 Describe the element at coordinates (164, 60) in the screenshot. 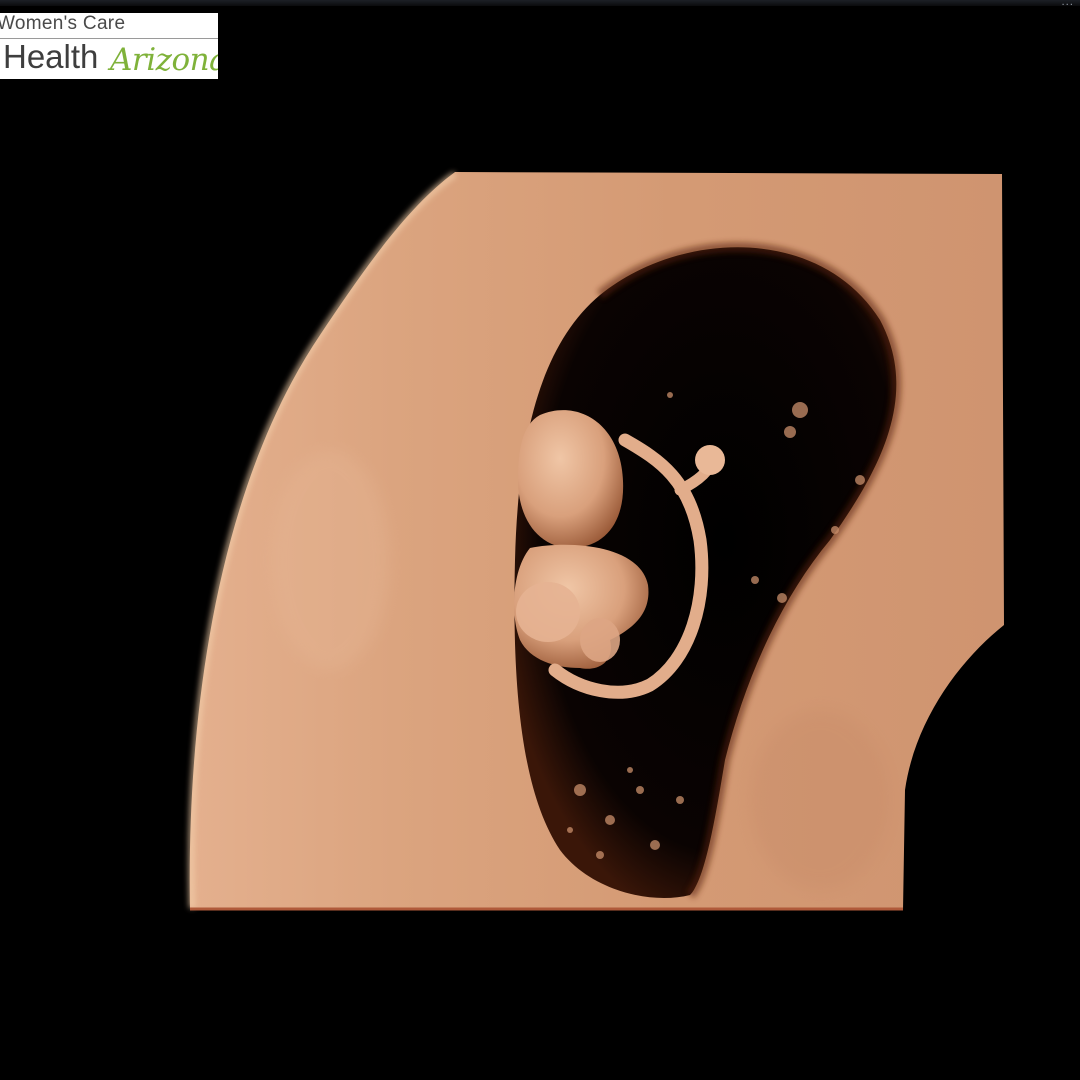

I see `logo-line-2-script: Arizona` at that location.